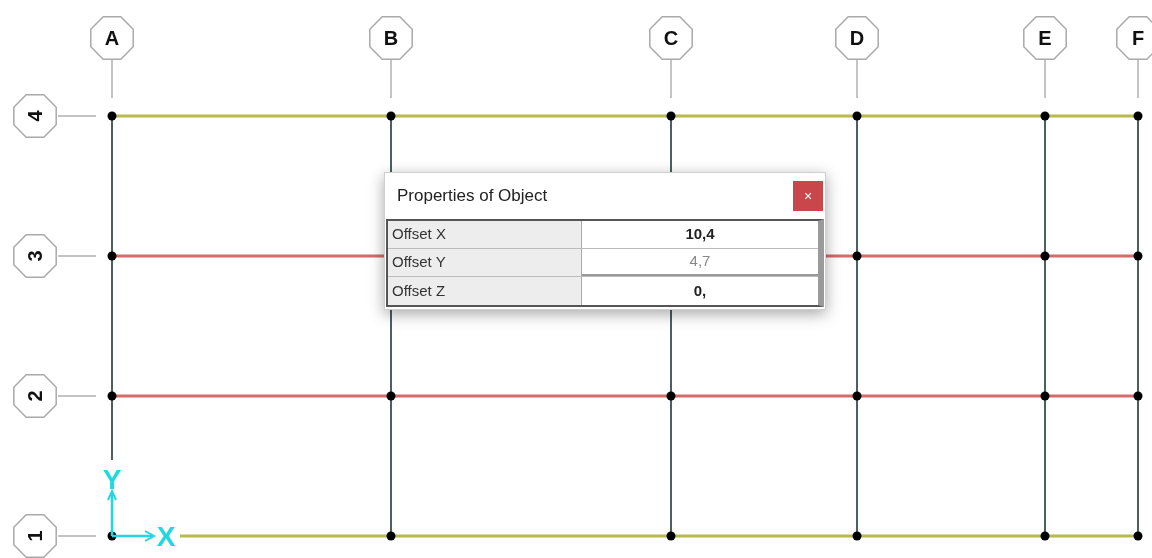 Image resolution: width=1152 pixels, height=558 pixels. Describe the element at coordinates (485, 234) in the screenshot. I see `property-name: Offset X` at that location.